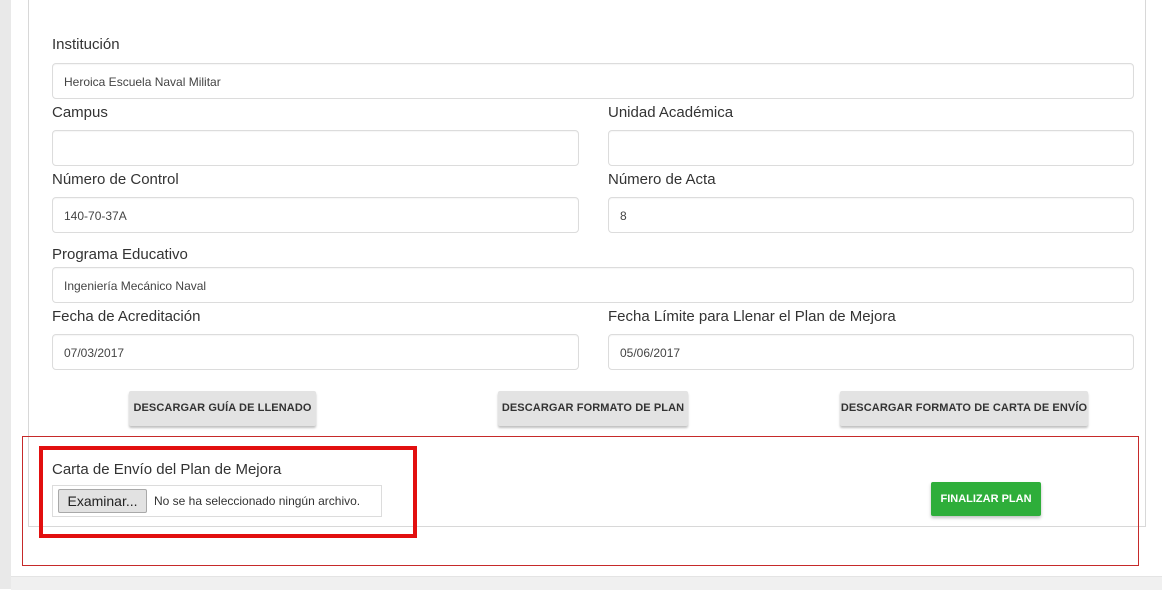  I want to click on descargar-guia-button: DESCARGAR GUÍA DE LLENADO, so click(222, 408).